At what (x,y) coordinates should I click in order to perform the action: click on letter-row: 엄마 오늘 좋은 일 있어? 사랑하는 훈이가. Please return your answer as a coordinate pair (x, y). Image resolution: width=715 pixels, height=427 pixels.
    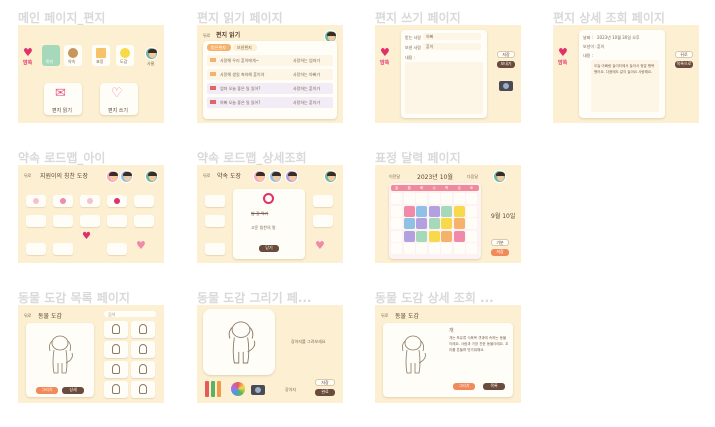
    Looking at the image, I should click on (270, 88).